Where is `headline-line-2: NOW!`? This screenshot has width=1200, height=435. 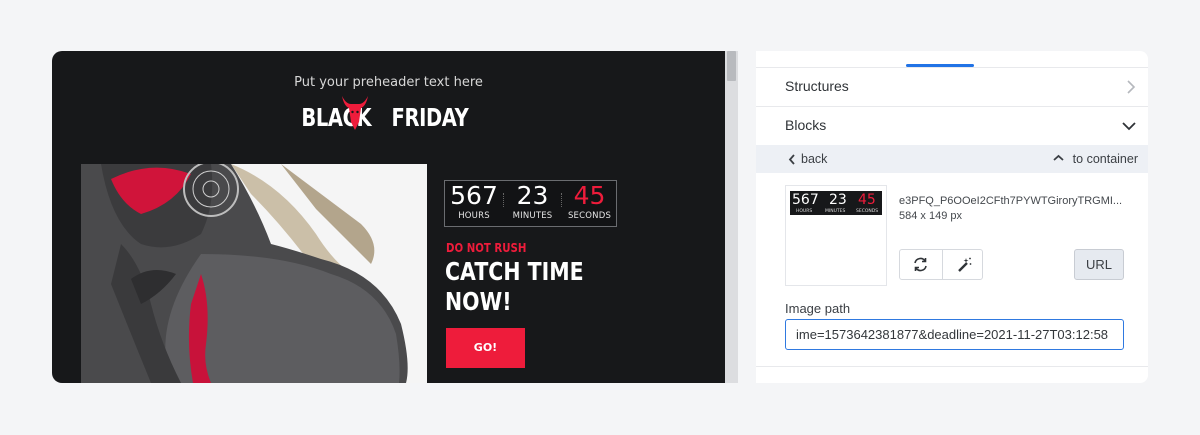 headline-line-2: NOW! is located at coordinates (478, 301).